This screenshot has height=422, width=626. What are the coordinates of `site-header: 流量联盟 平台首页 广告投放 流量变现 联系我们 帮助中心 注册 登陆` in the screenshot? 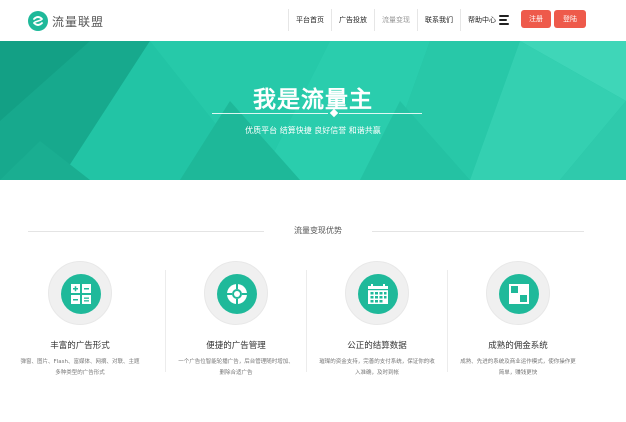 It's located at (313, 20).